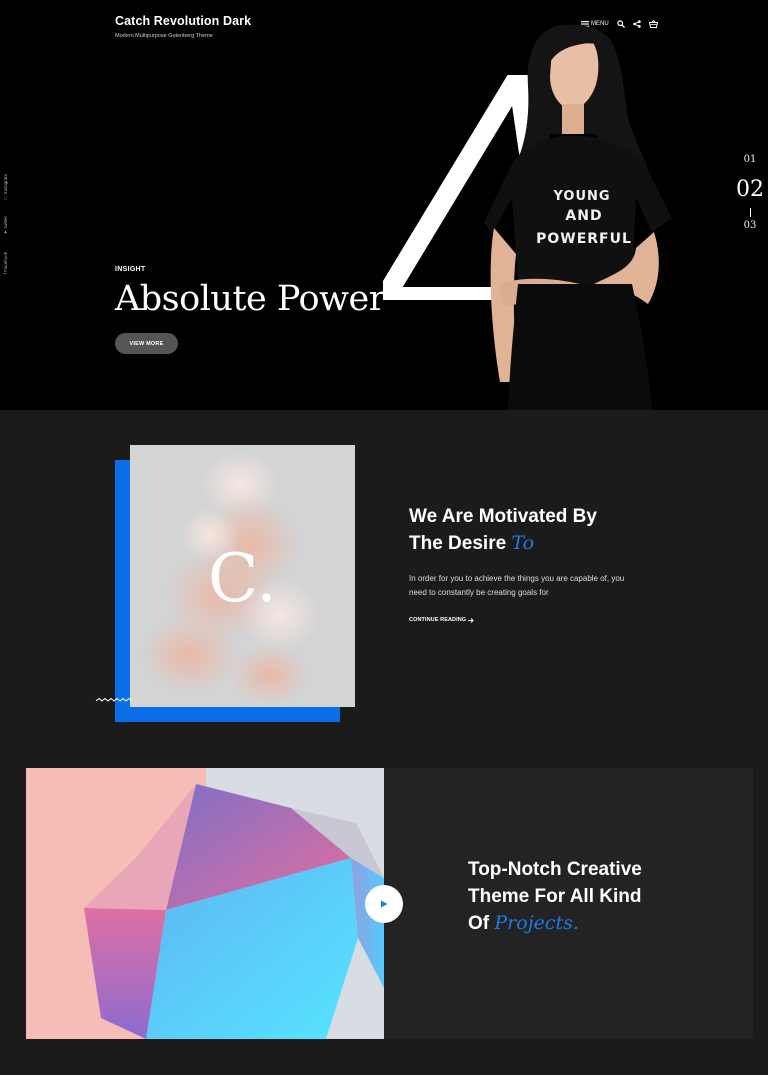 The width and height of the screenshot is (768, 1075). Describe the element at coordinates (250, 299) in the screenshot. I see `hero-title: Absolute Power` at that location.